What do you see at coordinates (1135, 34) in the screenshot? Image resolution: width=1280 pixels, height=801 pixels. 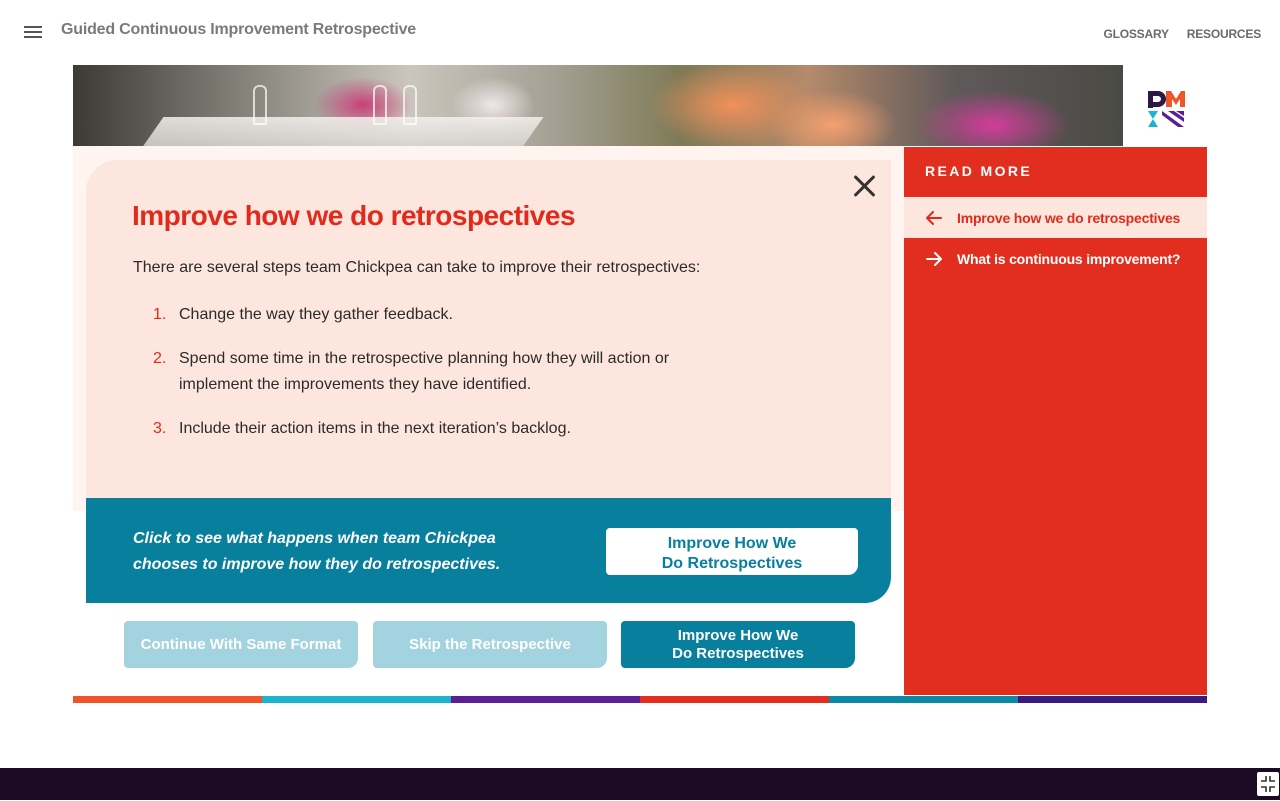 I see `nav-glossary: GLOSSARY` at bounding box center [1135, 34].